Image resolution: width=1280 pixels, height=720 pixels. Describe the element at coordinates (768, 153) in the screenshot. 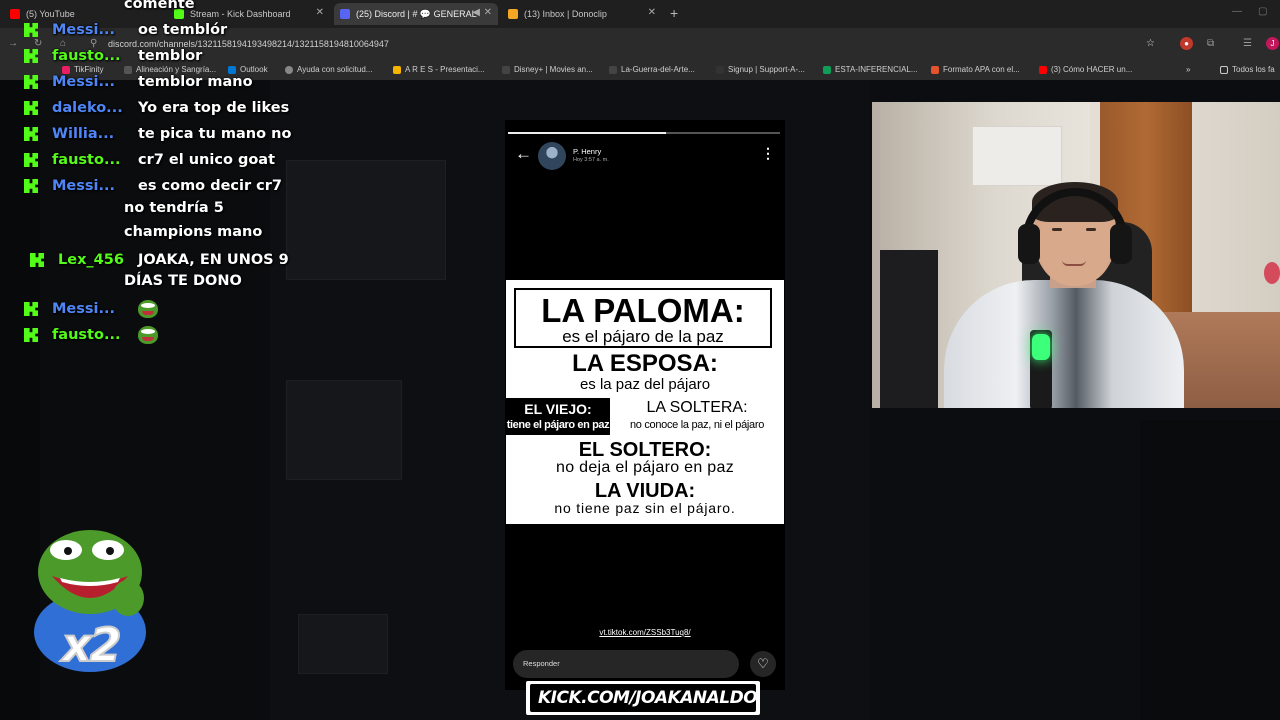

I see `more-options-icon: ⋮` at that location.